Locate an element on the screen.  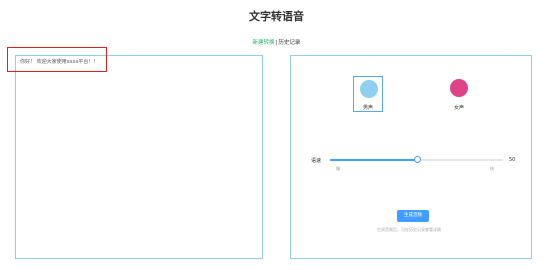
speed-slider-thumb is located at coordinates (417, 159).